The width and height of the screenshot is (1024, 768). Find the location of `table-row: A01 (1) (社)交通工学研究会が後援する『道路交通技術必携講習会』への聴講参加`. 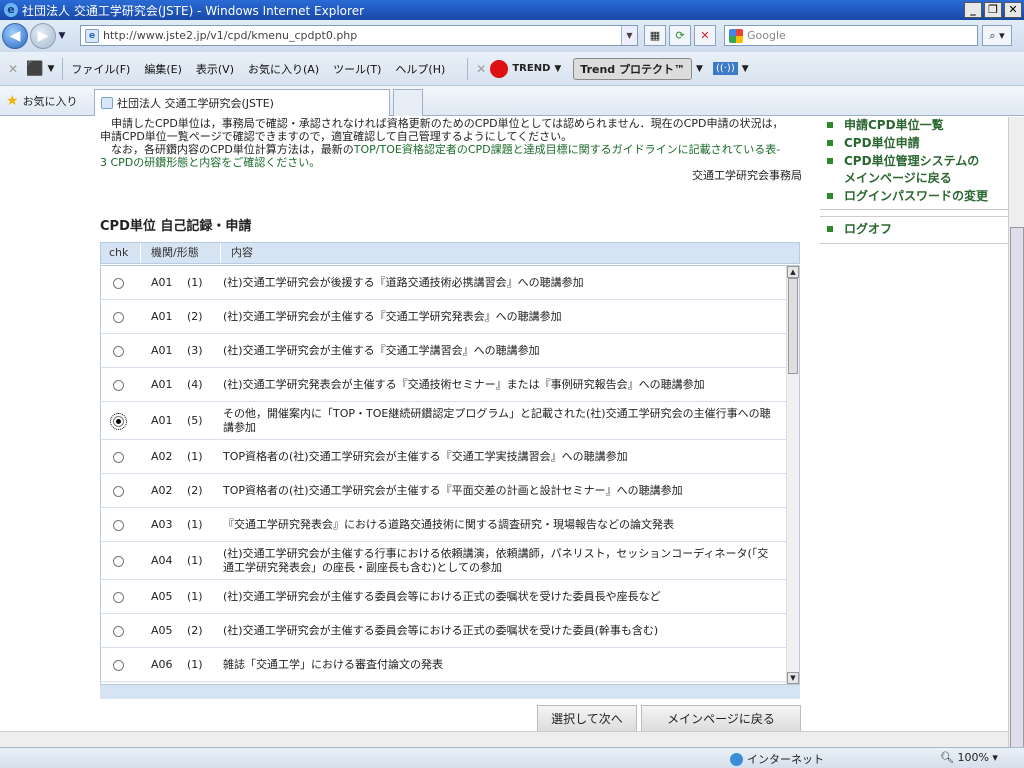

table-row: A01 (1) (社)交通工学研究会が後援する『道路交通技術必携講習会』への聴講参加 is located at coordinates (444, 283).